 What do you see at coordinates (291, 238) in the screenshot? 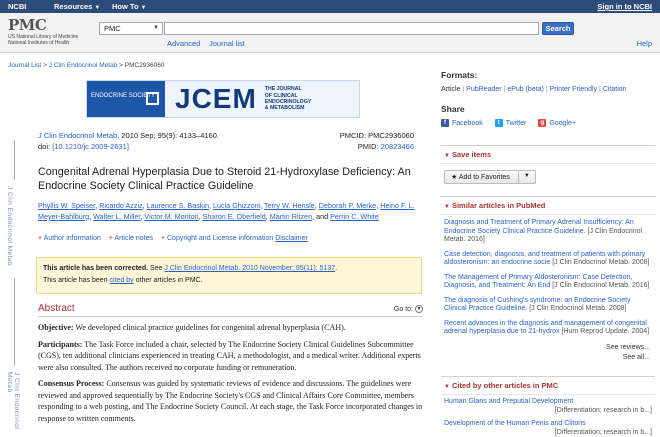
I see `disclaimer-link: Disclaimer` at bounding box center [291, 238].